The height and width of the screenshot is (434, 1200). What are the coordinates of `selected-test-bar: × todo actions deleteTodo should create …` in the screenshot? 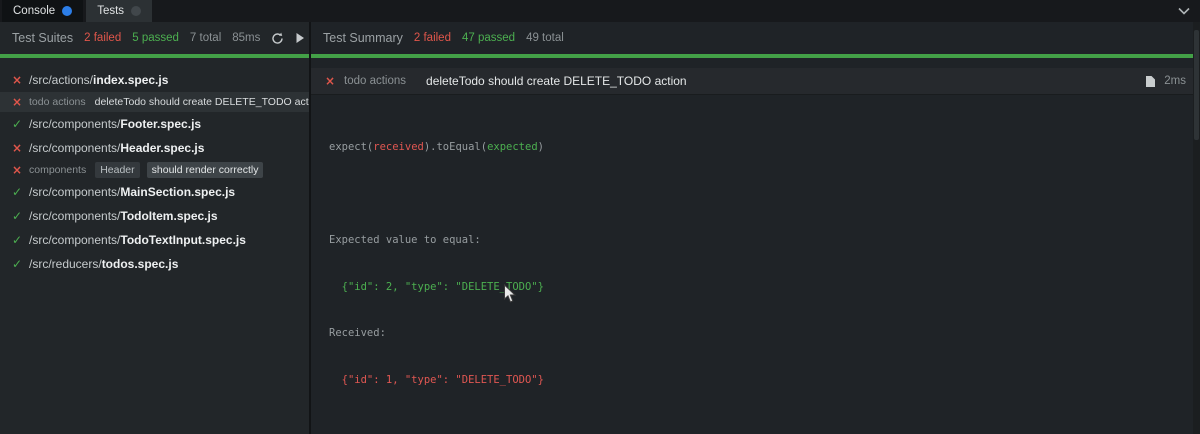 It's located at (755, 81).